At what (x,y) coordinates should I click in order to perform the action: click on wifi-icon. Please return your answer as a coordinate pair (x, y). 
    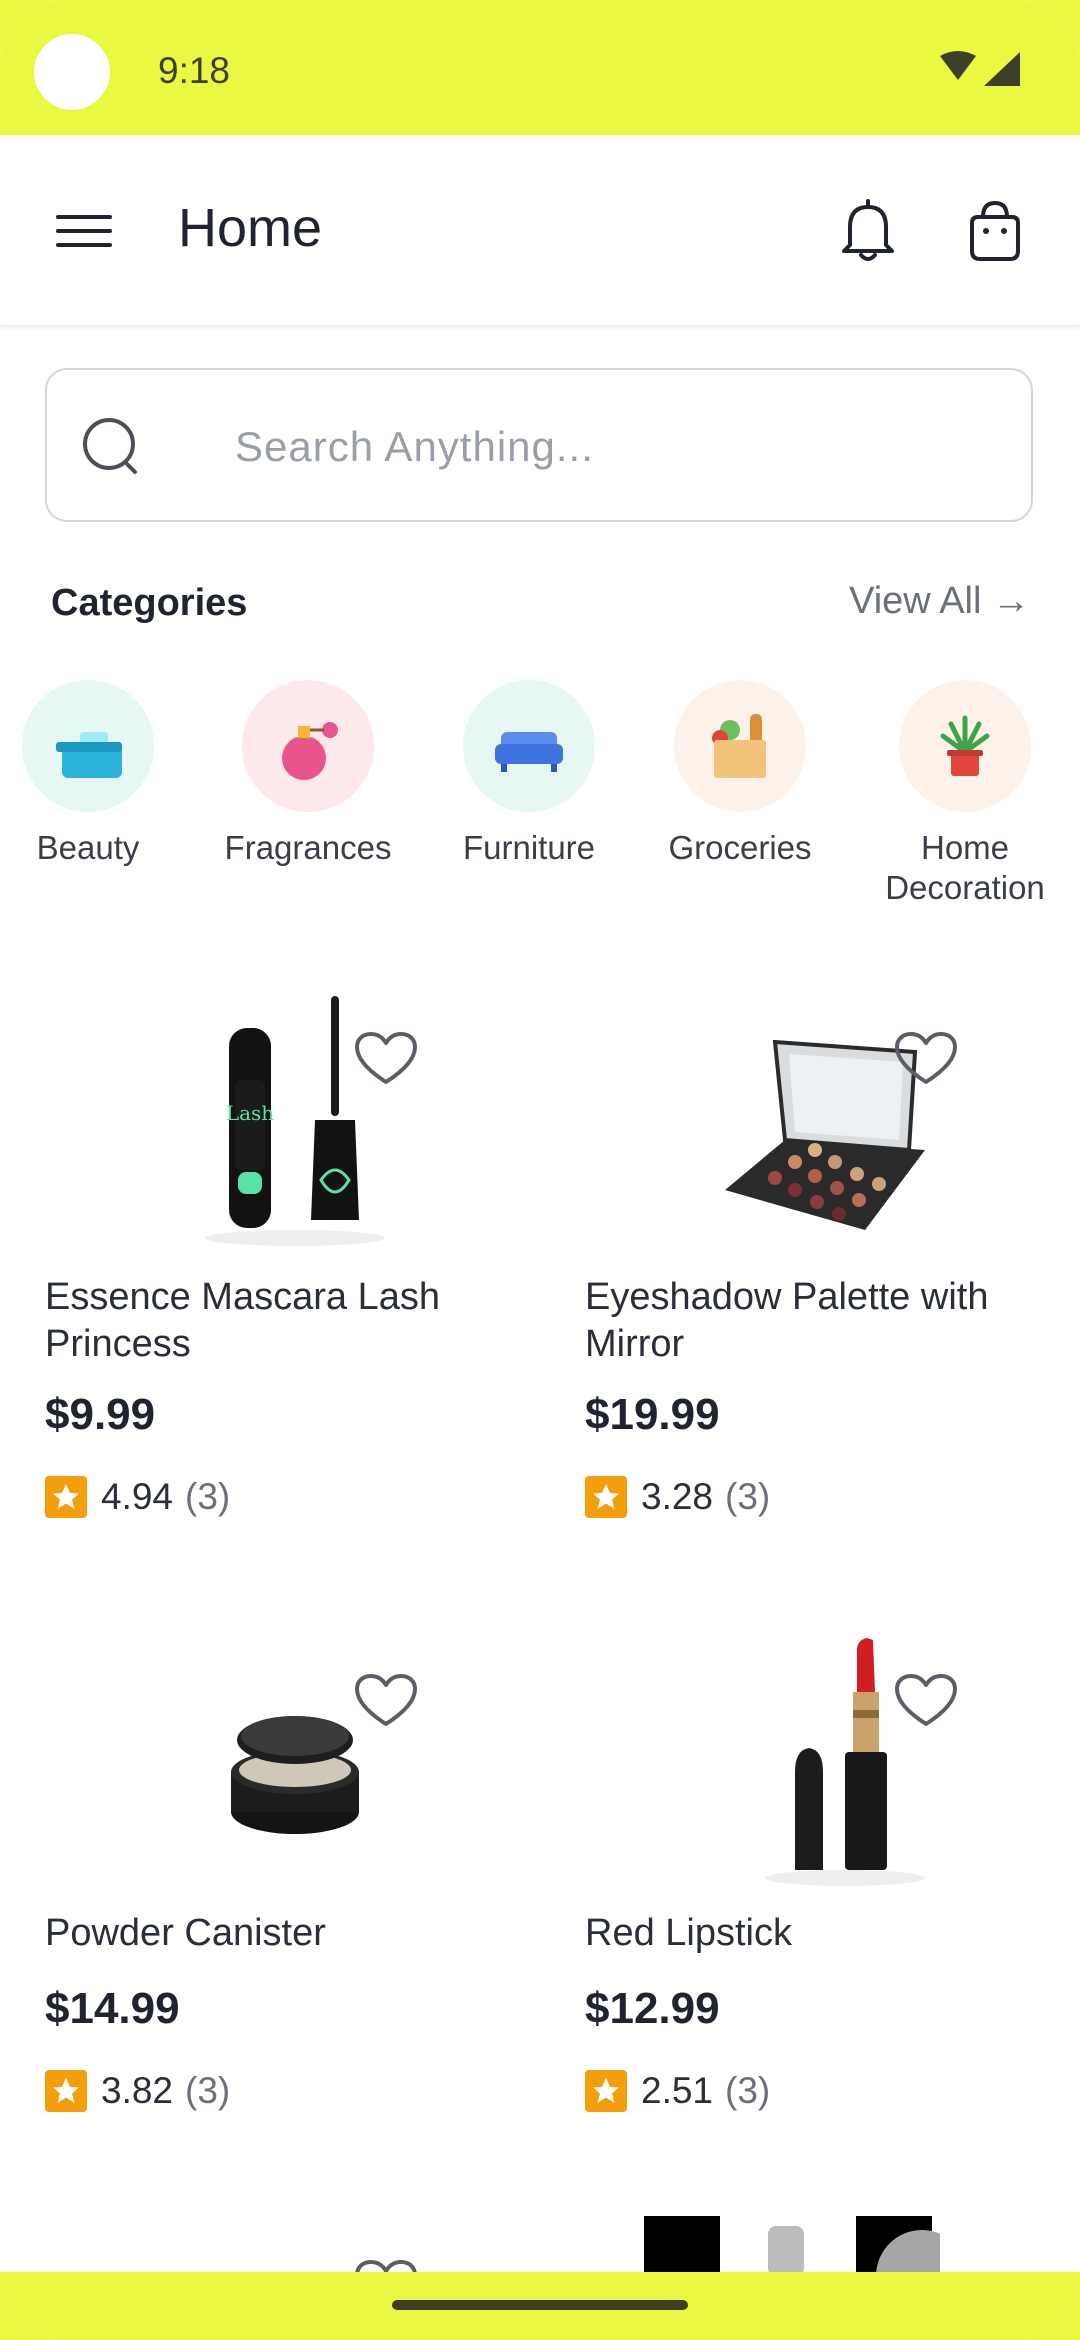
    Looking at the image, I should click on (958, 65).